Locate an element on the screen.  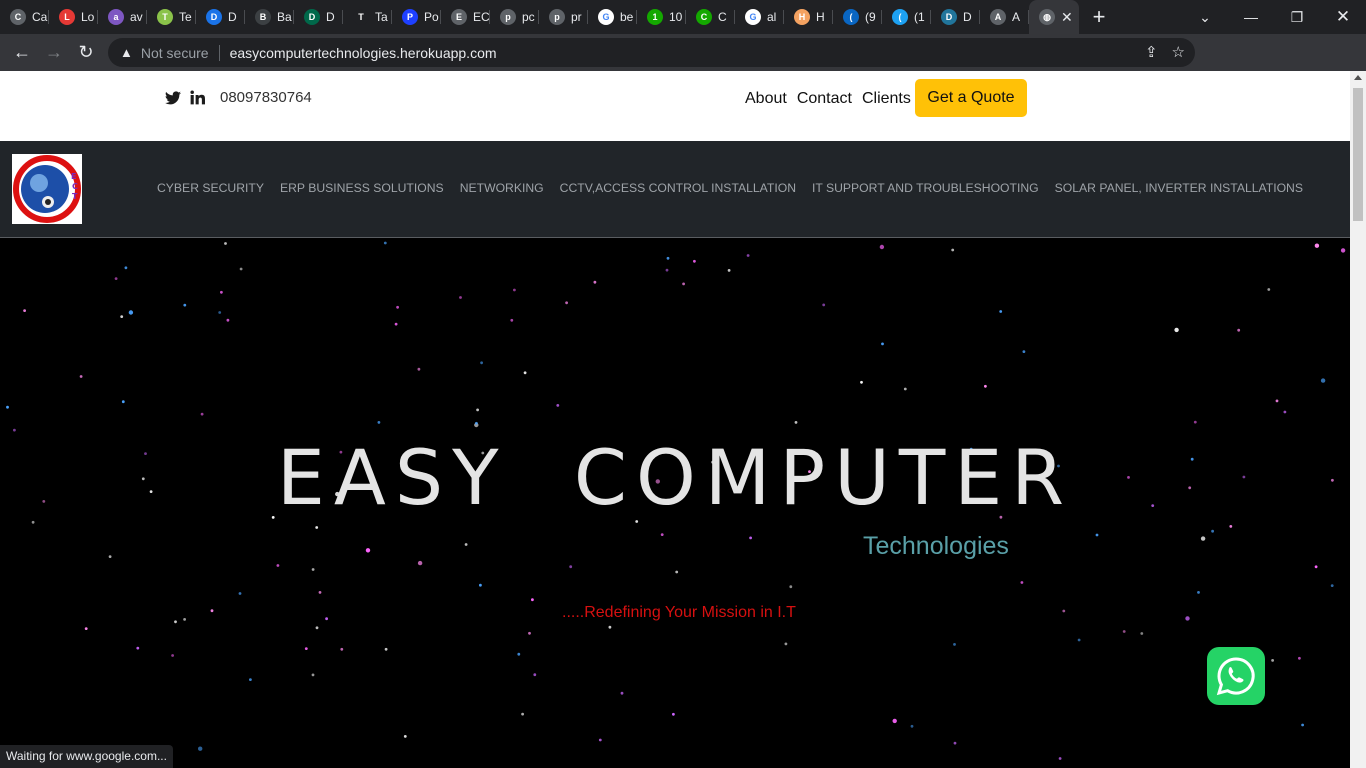
browser-tab: p pc is located at coordinates (514, 17).